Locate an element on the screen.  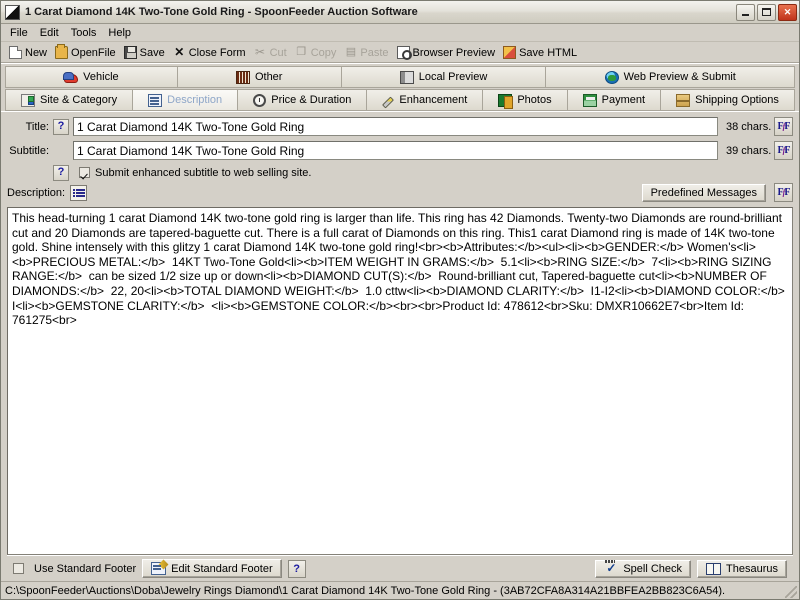
tab-enhancement: Enhancement is located at coordinates (424, 100).